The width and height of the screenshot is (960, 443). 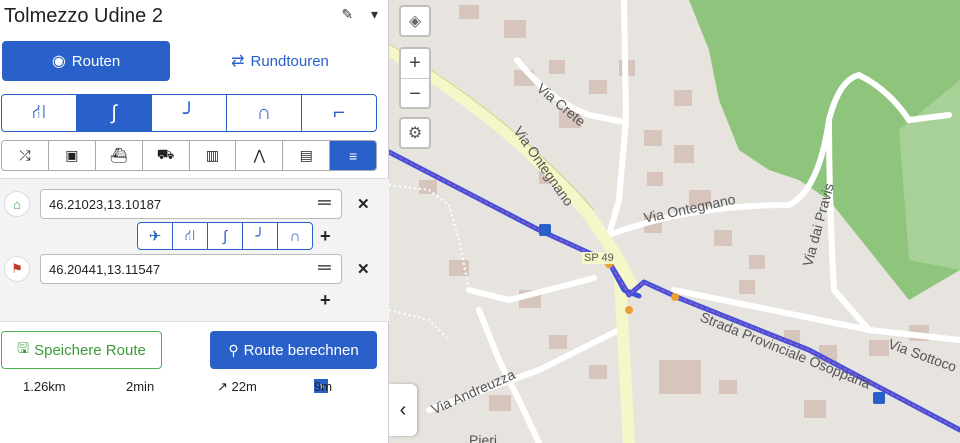 I want to click on segment-profile-curvy-1-button: ∫, so click(x=225, y=236).